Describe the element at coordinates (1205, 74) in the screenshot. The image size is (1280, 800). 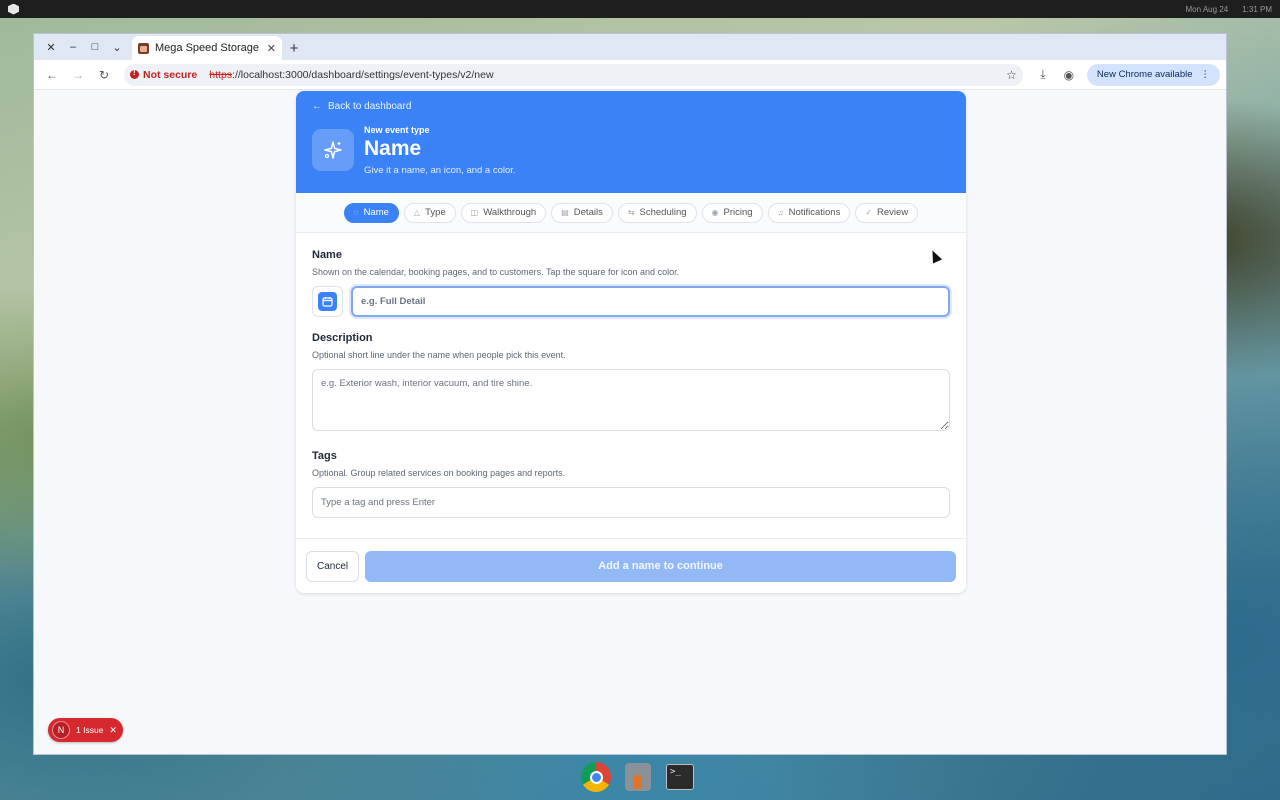
I see `kebab-menu-icon: ⋮` at that location.